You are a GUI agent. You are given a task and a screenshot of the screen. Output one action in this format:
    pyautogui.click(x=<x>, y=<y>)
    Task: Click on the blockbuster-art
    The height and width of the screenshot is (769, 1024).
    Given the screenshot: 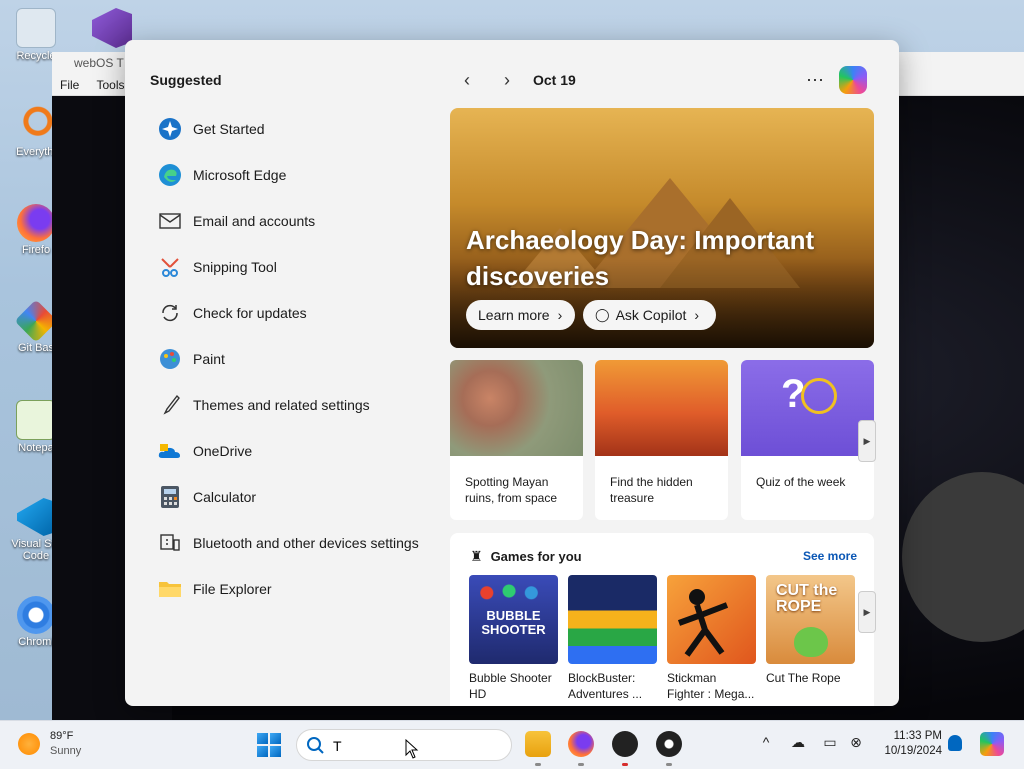 What is the action you would take?
    pyautogui.click(x=612, y=619)
    